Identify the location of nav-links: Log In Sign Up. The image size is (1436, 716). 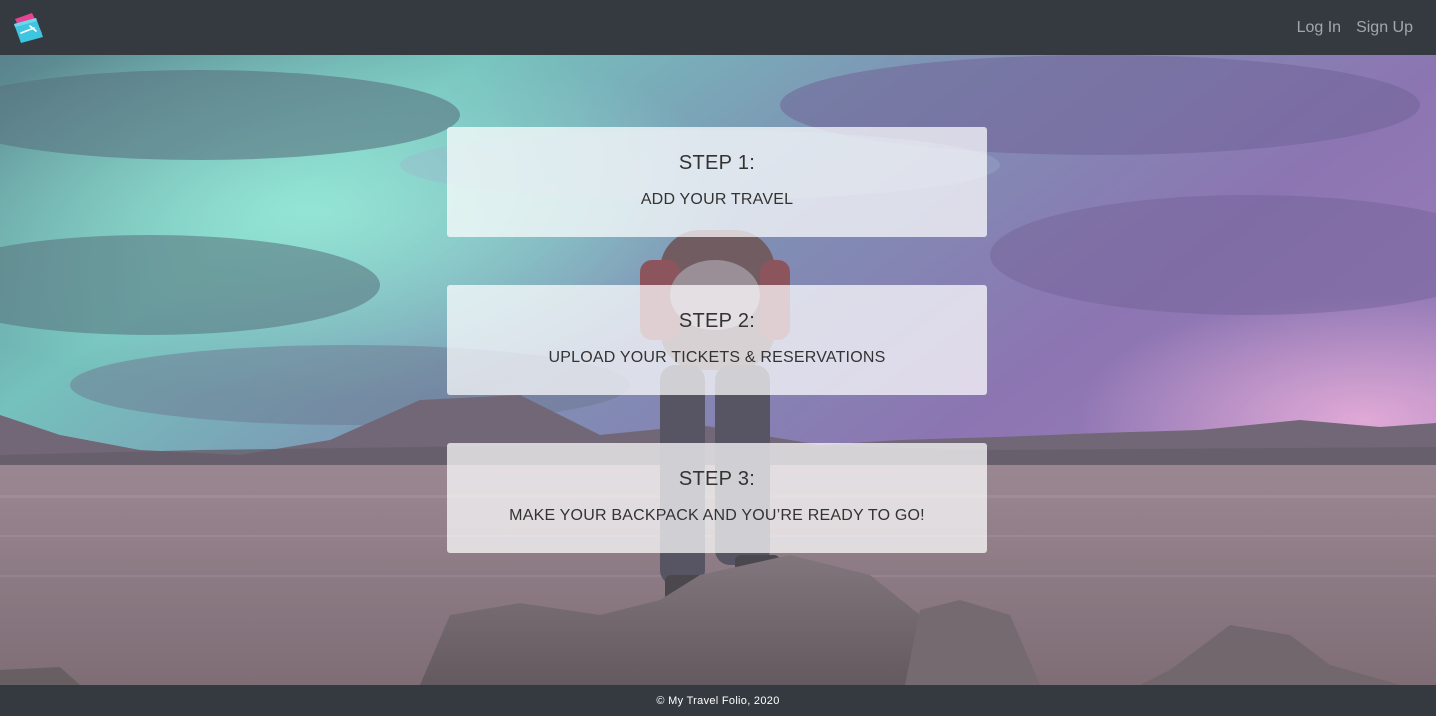
(1355, 27).